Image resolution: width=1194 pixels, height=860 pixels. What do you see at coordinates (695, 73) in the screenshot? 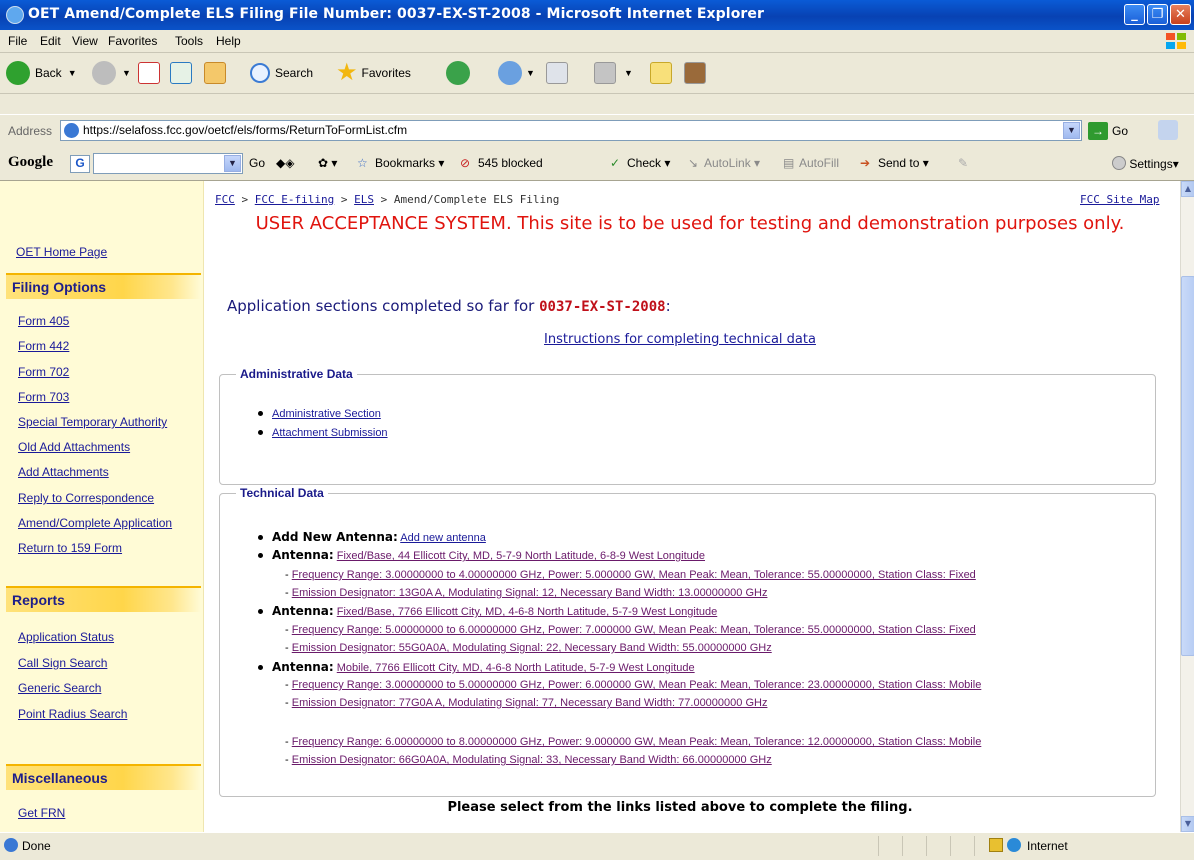
I see `research-button` at bounding box center [695, 73].